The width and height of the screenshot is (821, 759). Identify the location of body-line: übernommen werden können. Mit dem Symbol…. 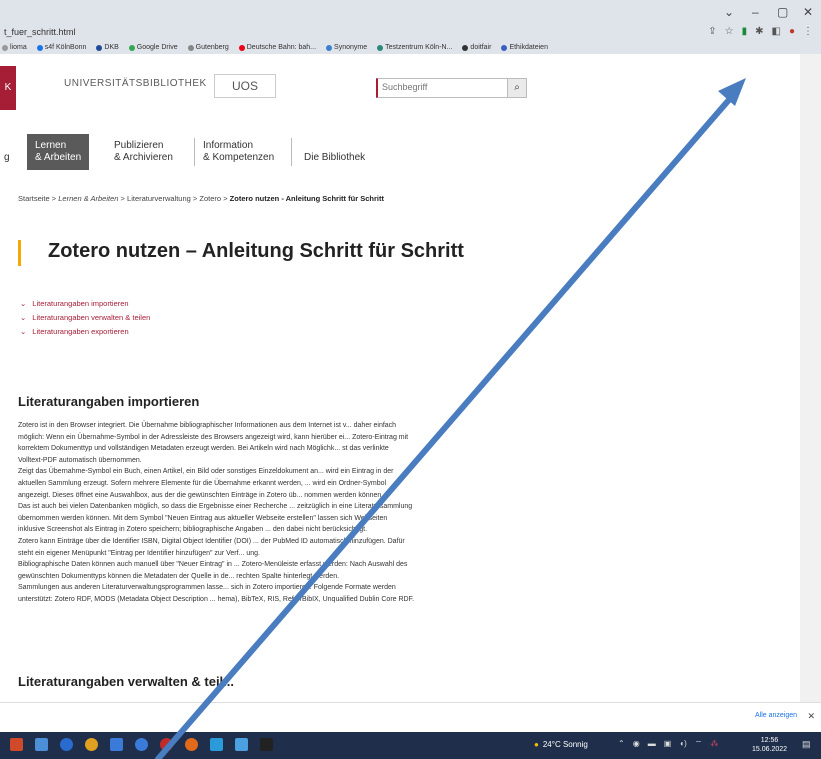
(203, 518).